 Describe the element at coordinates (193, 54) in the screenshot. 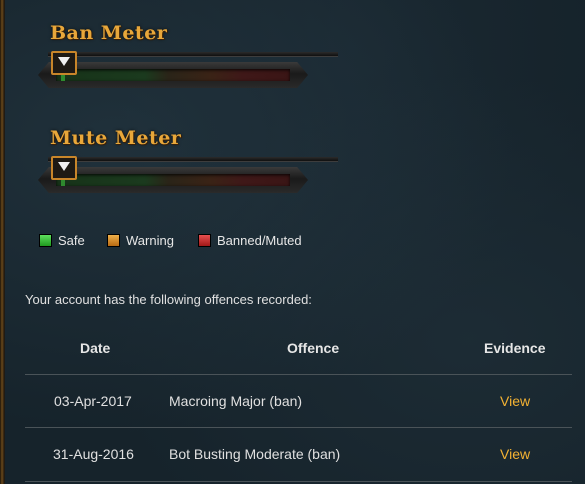

I see `ban-meter-top-line` at that location.